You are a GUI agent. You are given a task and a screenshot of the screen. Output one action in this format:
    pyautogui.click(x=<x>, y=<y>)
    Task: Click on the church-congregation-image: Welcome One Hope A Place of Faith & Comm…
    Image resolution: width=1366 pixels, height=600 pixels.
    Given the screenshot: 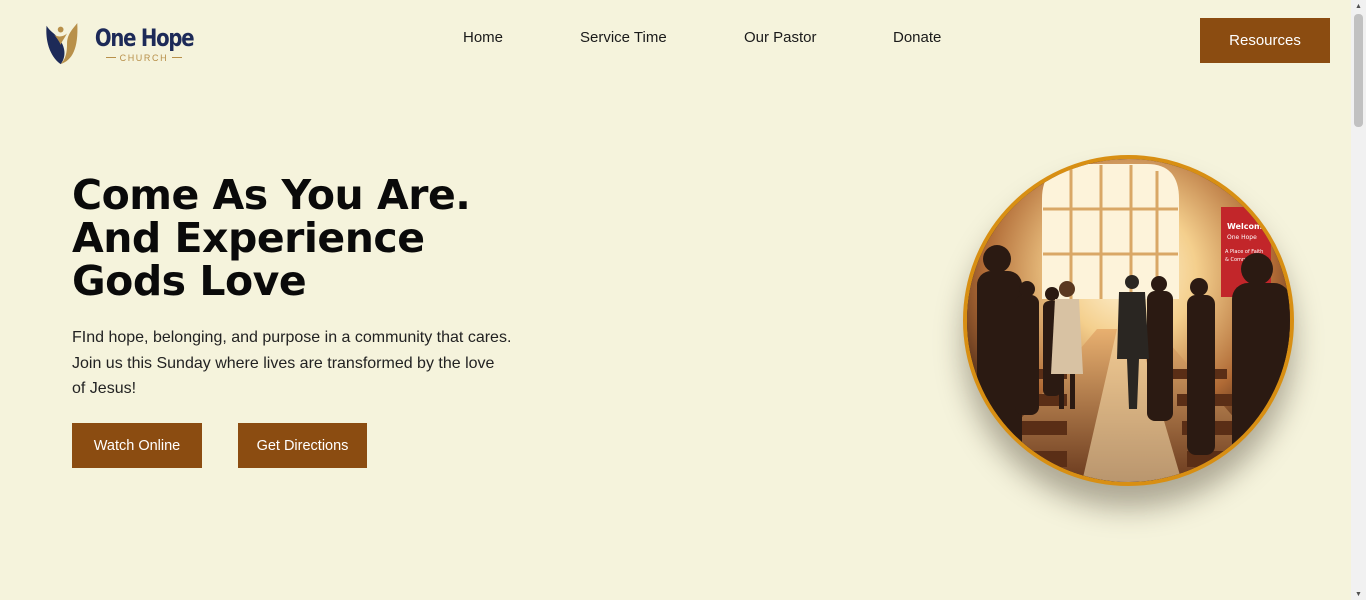 What is the action you would take?
    pyautogui.click(x=1128, y=320)
    